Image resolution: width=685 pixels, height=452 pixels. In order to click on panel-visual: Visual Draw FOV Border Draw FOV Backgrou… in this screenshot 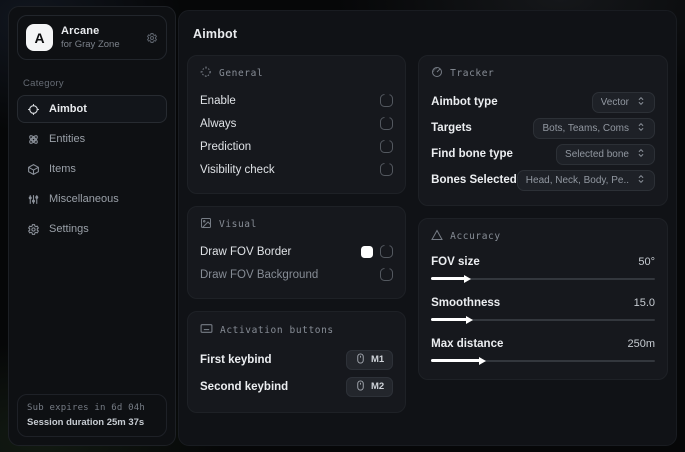, I will do `click(297, 252)`.